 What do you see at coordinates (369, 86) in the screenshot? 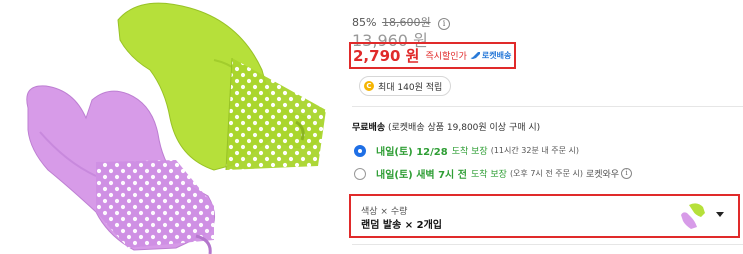
I see `coin-icon: C` at bounding box center [369, 86].